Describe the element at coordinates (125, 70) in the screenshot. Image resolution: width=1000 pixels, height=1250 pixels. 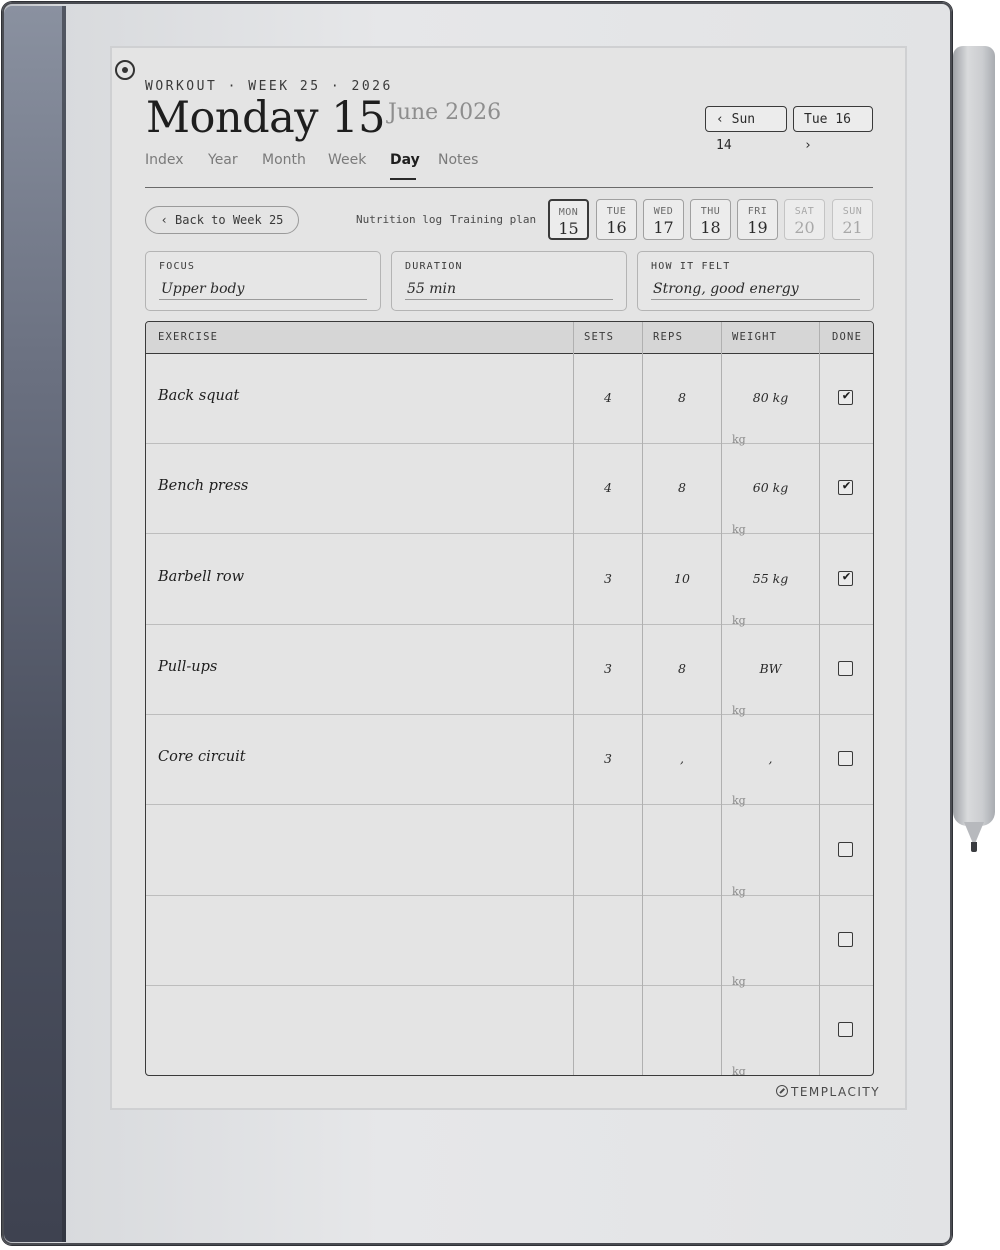
I see `camera-icon` at that location.